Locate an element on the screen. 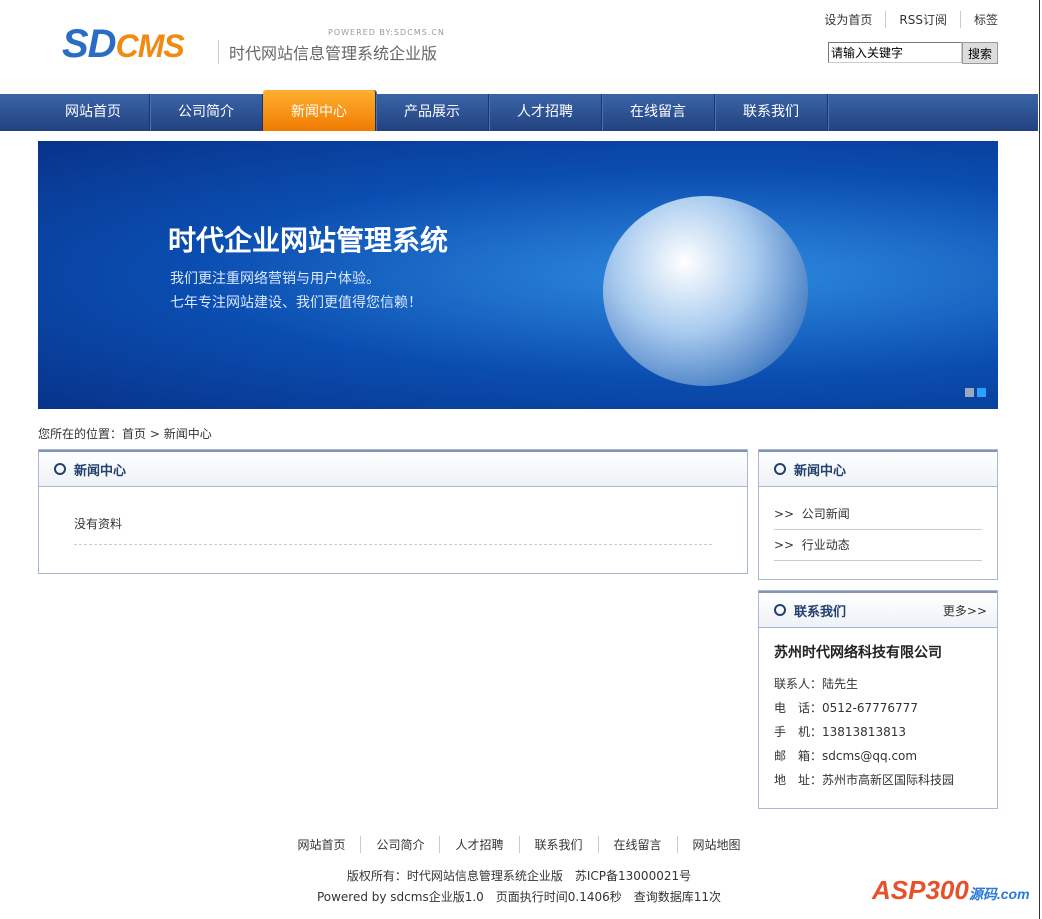 The height and width of the screenshot is (919, 1042). set-homepage-link: 设为首页 is located at coordinates (848, 19).